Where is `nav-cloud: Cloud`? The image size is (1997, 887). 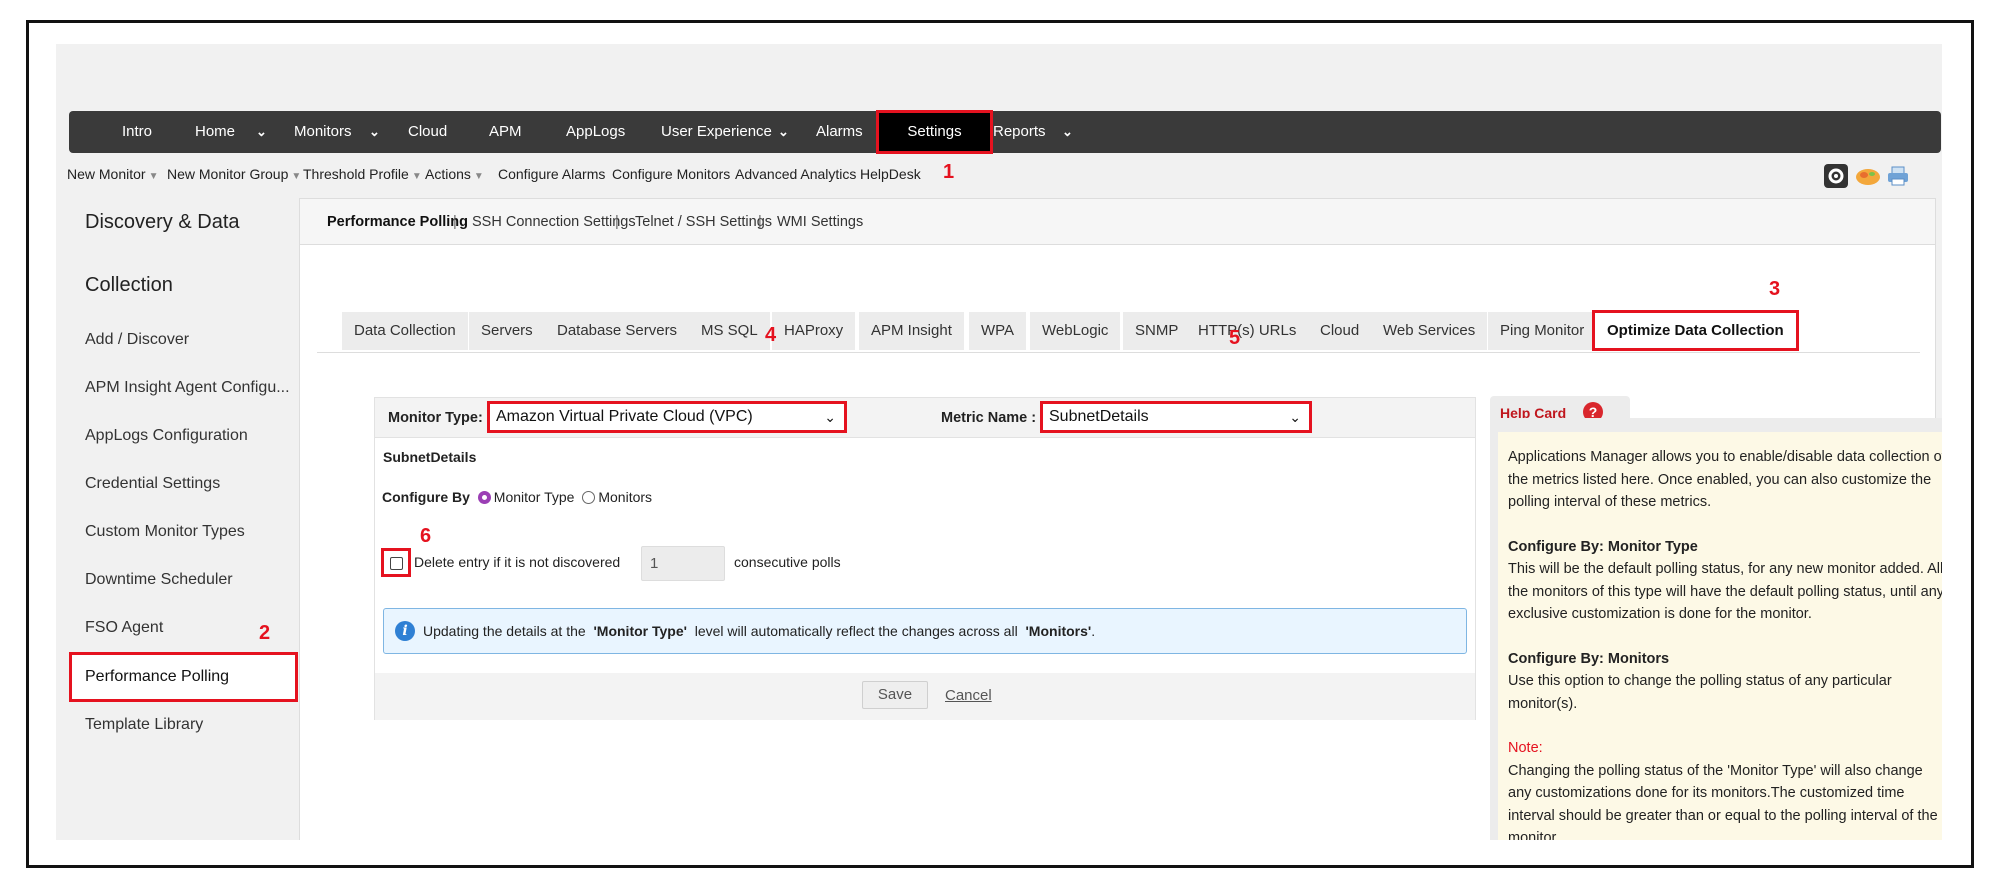
nav-cloud: Cloud is located at coordinates (427, 132).